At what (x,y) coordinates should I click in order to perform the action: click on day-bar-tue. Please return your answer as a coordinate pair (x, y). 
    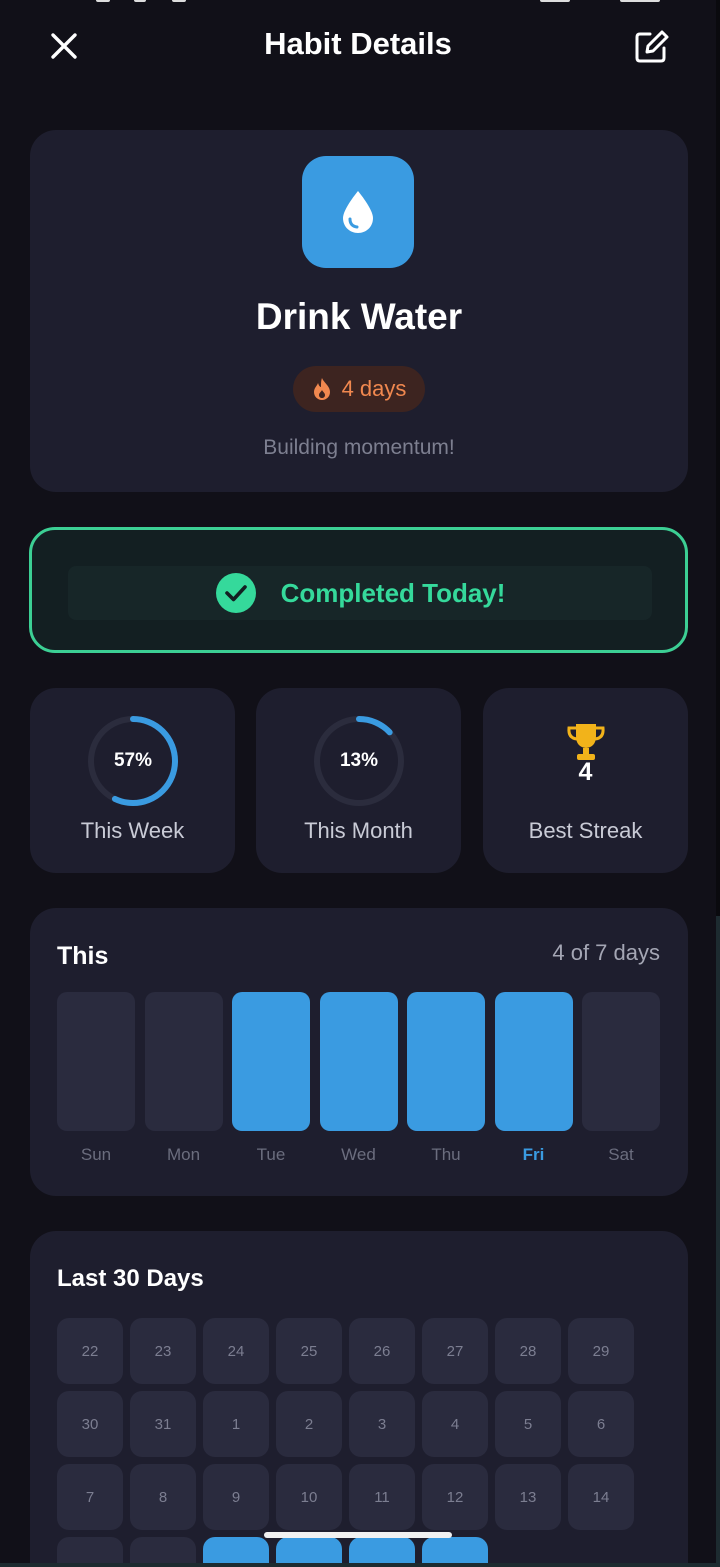
    Looking at the image, I should click on (271, 1061).